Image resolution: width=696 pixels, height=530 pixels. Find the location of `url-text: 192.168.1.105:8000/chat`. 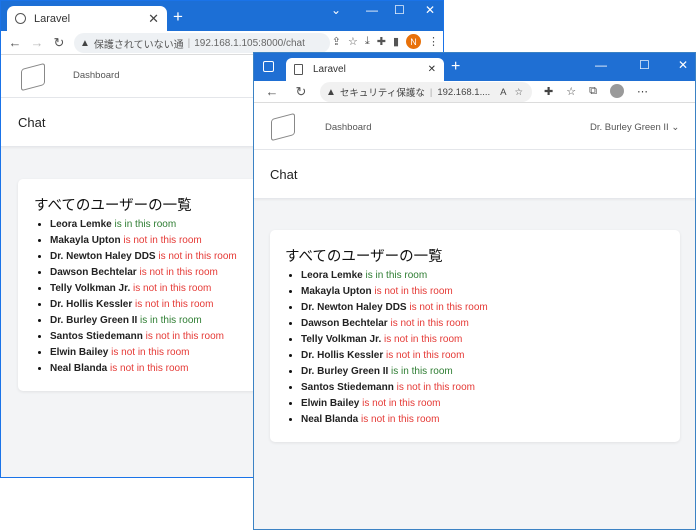

url-text: 192.168.1.105:8000/chat is located at coordinates (249, 43).